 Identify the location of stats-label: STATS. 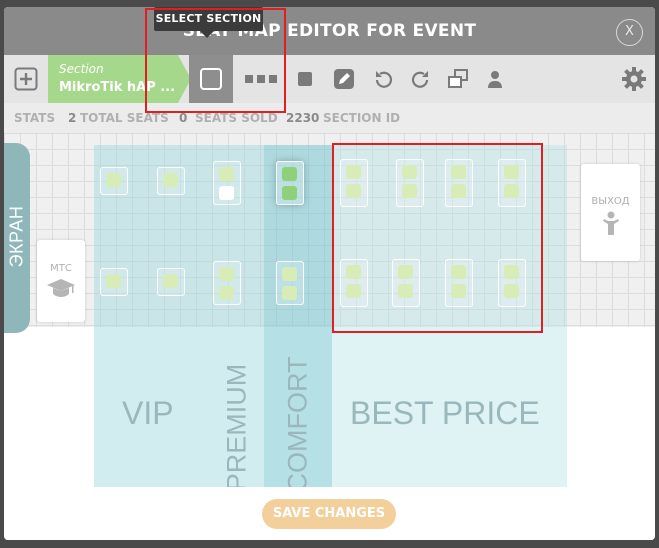
(35, 118).